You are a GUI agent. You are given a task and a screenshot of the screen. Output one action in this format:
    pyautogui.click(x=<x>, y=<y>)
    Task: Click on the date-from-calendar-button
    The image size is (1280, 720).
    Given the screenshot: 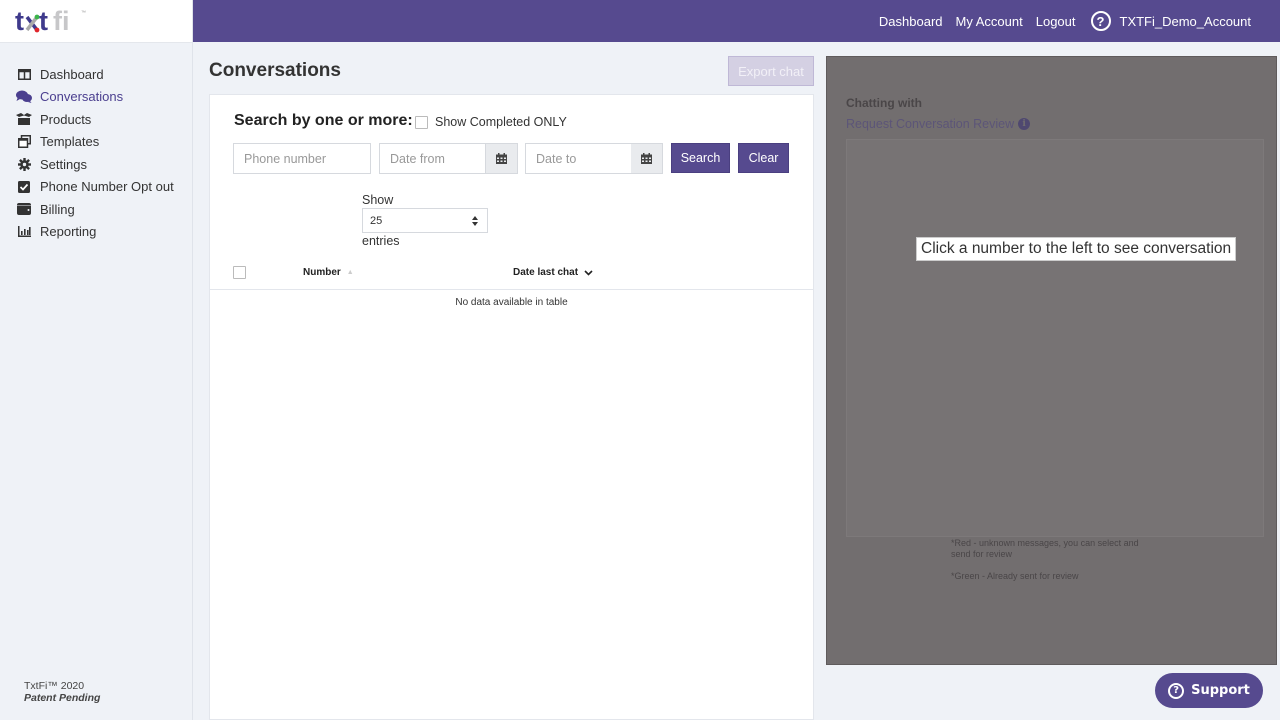 What is the action you would take?
    pyautogui.click(x=502, y=158)
    